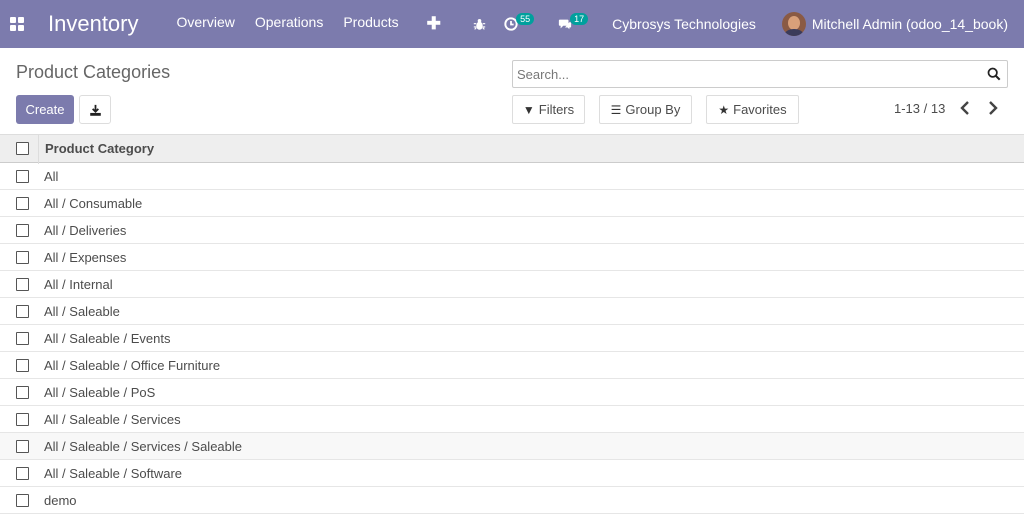  I want to click on column-header-product-category: Product Category, so click(99, 148).